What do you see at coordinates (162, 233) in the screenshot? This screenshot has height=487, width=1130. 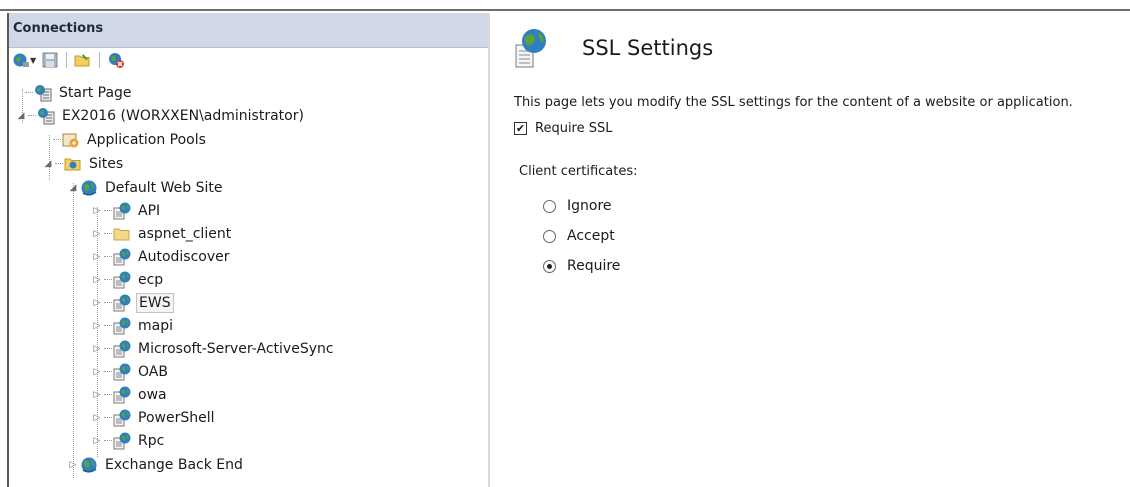 I see `tree-node-aspnet-client: ▷ aspnet_client` at bounding box center [162, 233].